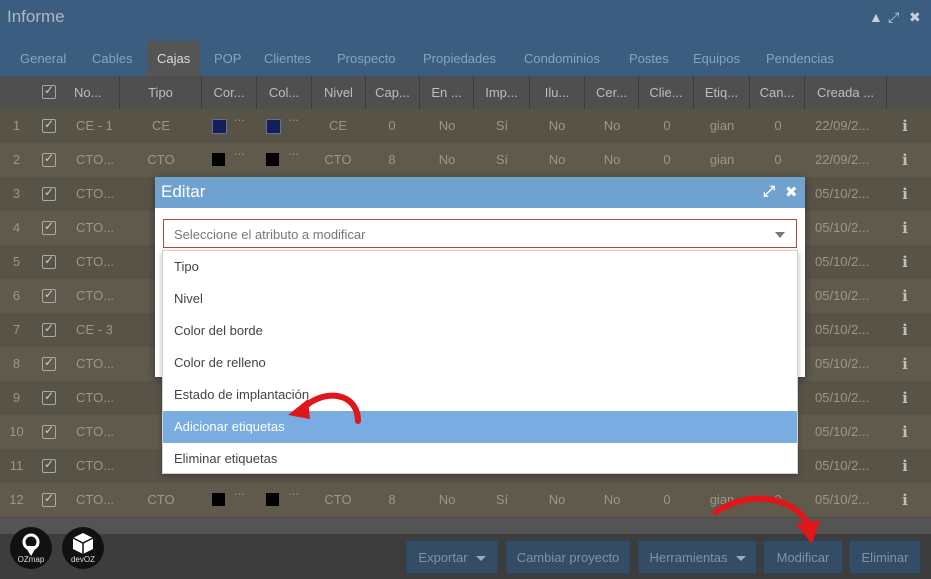 The height and width of the screenshot is (579, 931). Describe the element at coordinates (174, 58) in the screenshot. I see `tab-cajas: Cajas` at that location.